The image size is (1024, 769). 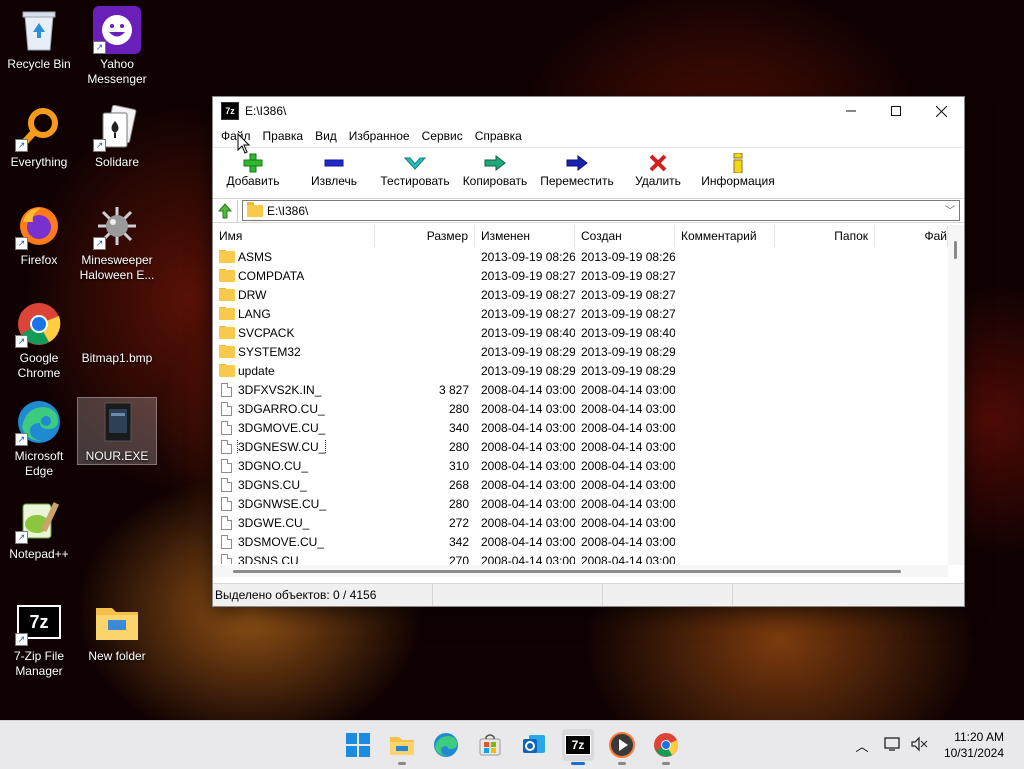 I want to click on copy-button: Копировать, so click(x=495, y=170).